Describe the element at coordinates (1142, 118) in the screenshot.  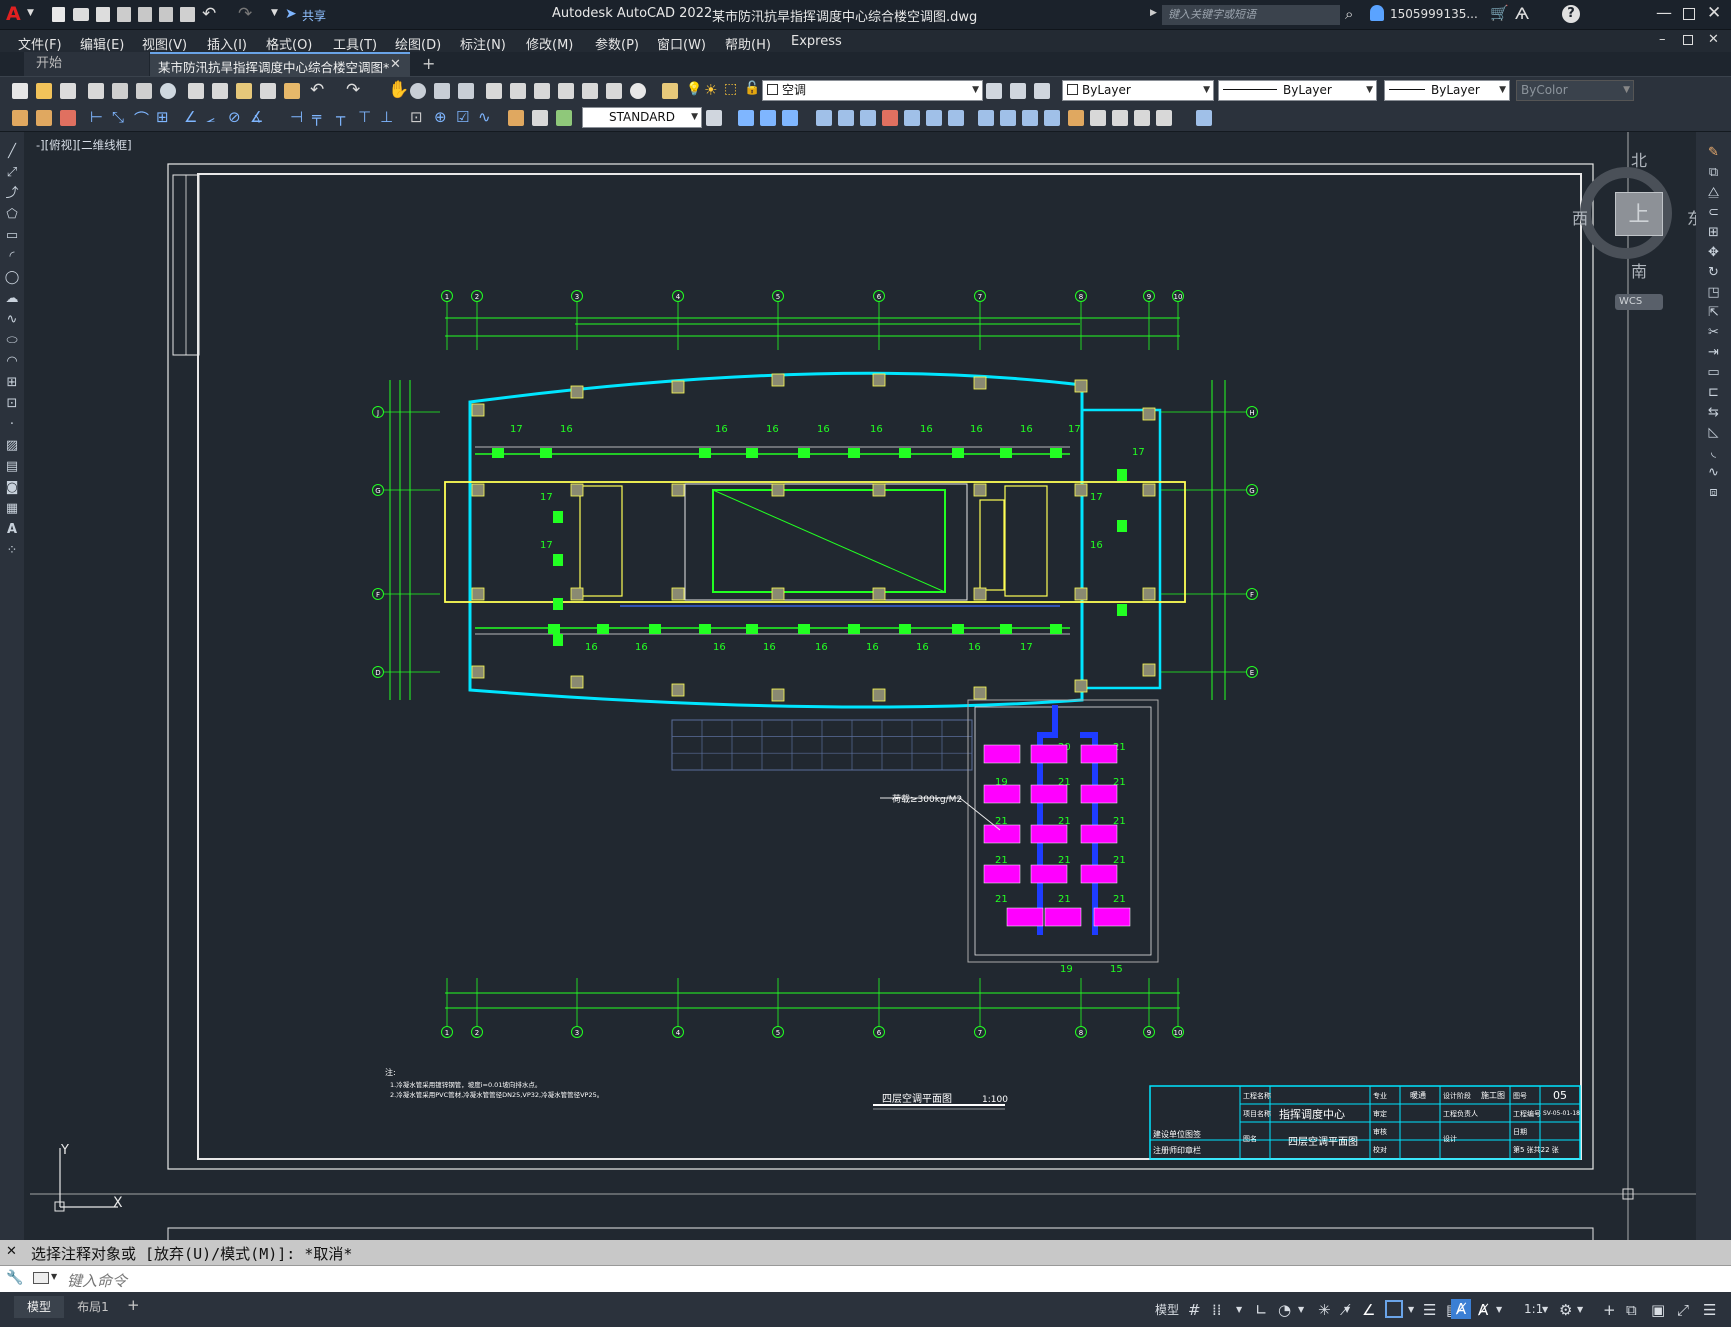
I see `tb-ole-icon` at that location.